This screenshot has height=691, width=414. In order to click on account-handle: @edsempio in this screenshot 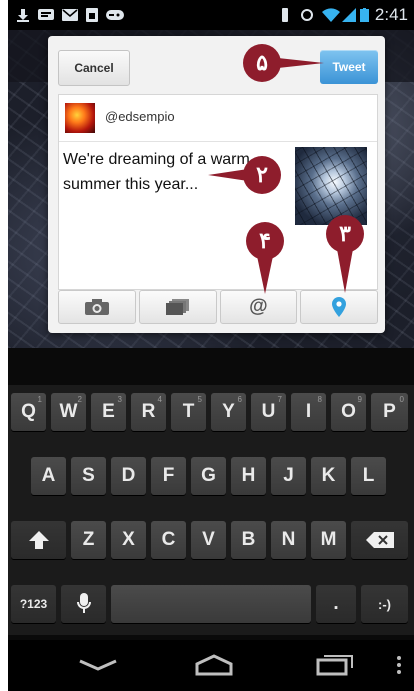, I will do `click(140, 116)`.